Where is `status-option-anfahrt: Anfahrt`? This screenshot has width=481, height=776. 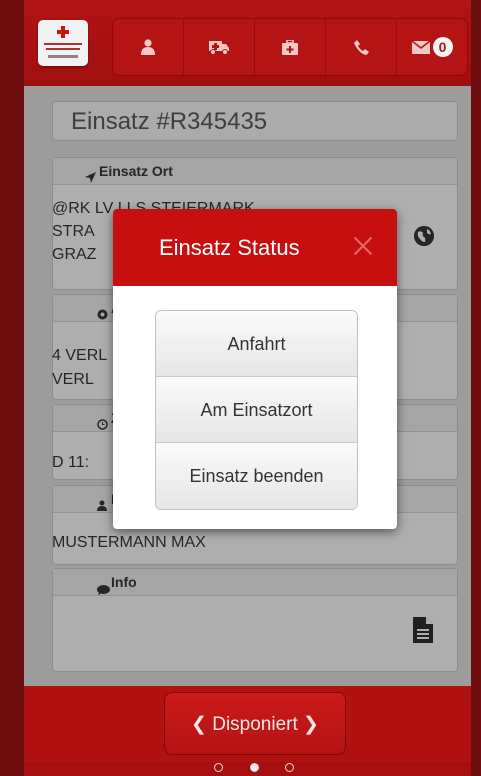
status-option-anfahrt: Anfahrt is located at coordinates (256, 344).